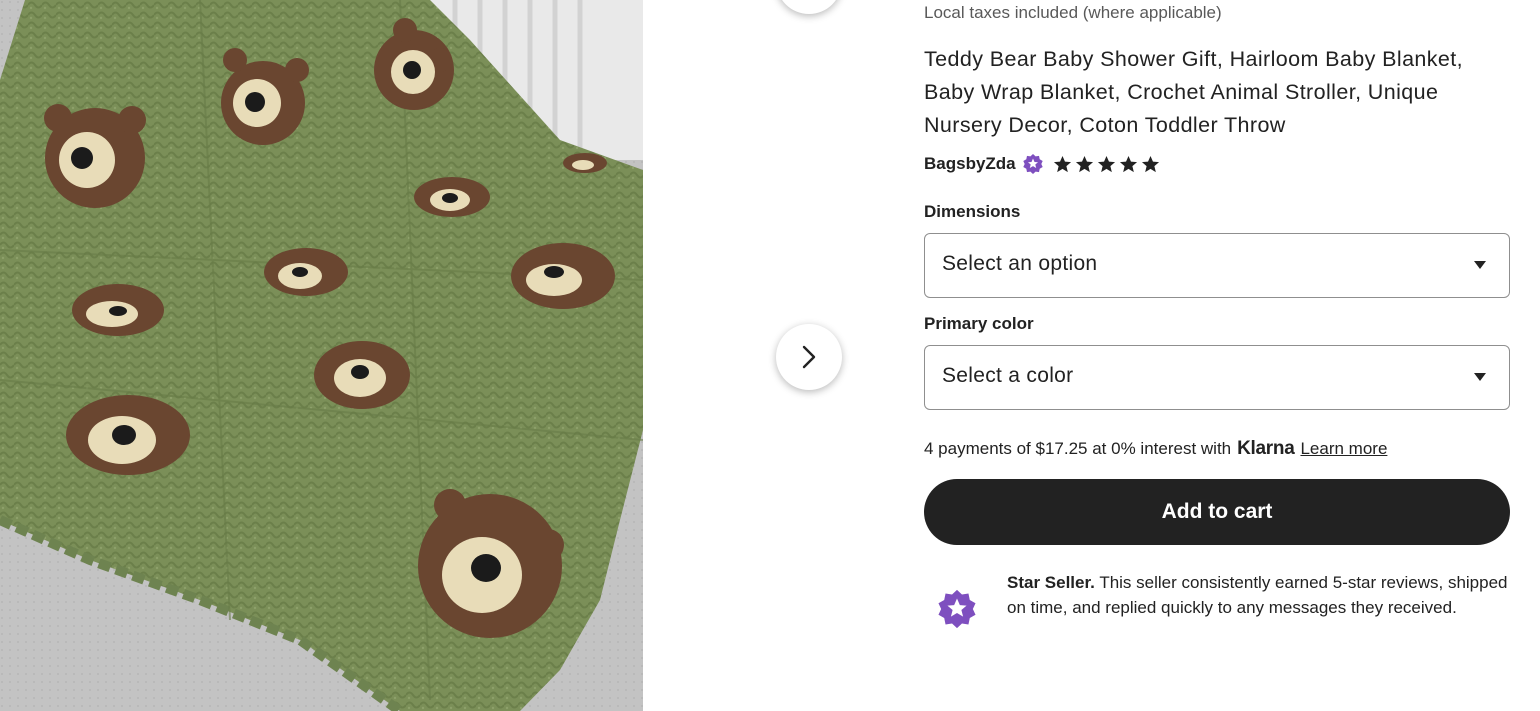  Describe the element at coordinates (1266, 448) in the screenshot. I see `klarna-logo: Klarna` at that location.